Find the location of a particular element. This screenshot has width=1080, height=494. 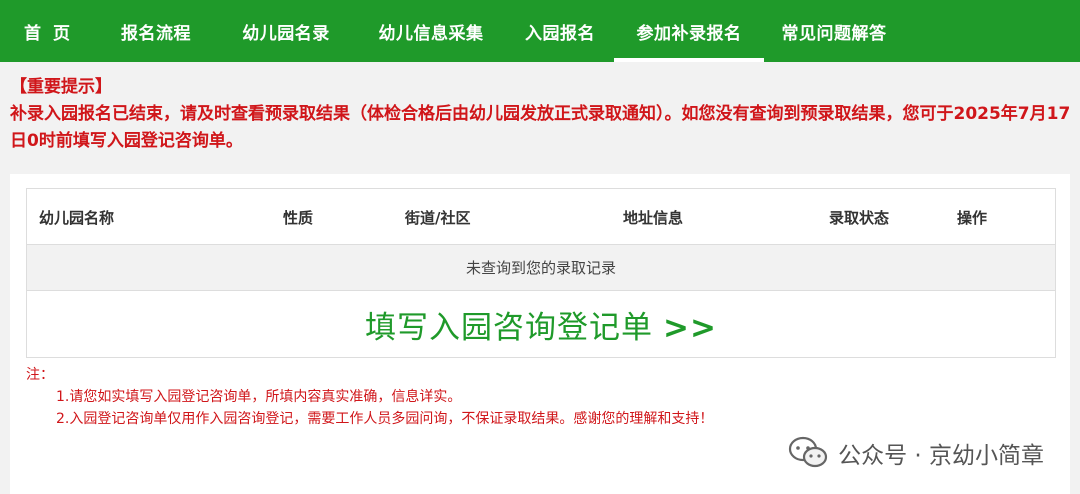

nav-item-home: 首页 is located at coordinates (48, 31).